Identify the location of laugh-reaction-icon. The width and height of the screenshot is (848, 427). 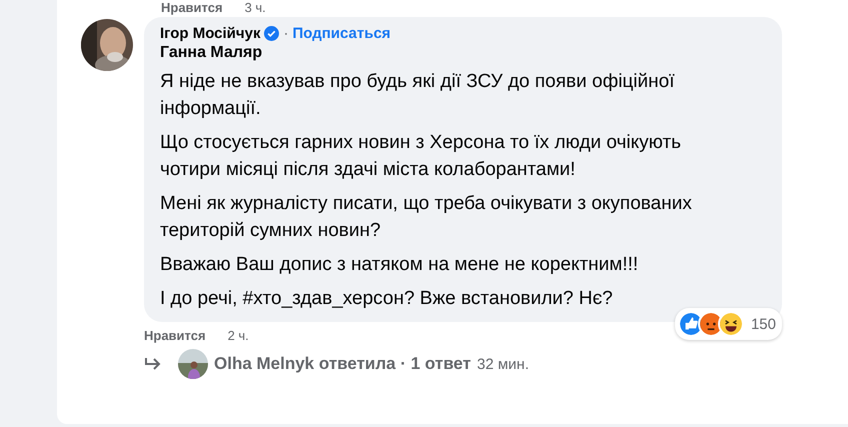
(731, 324).